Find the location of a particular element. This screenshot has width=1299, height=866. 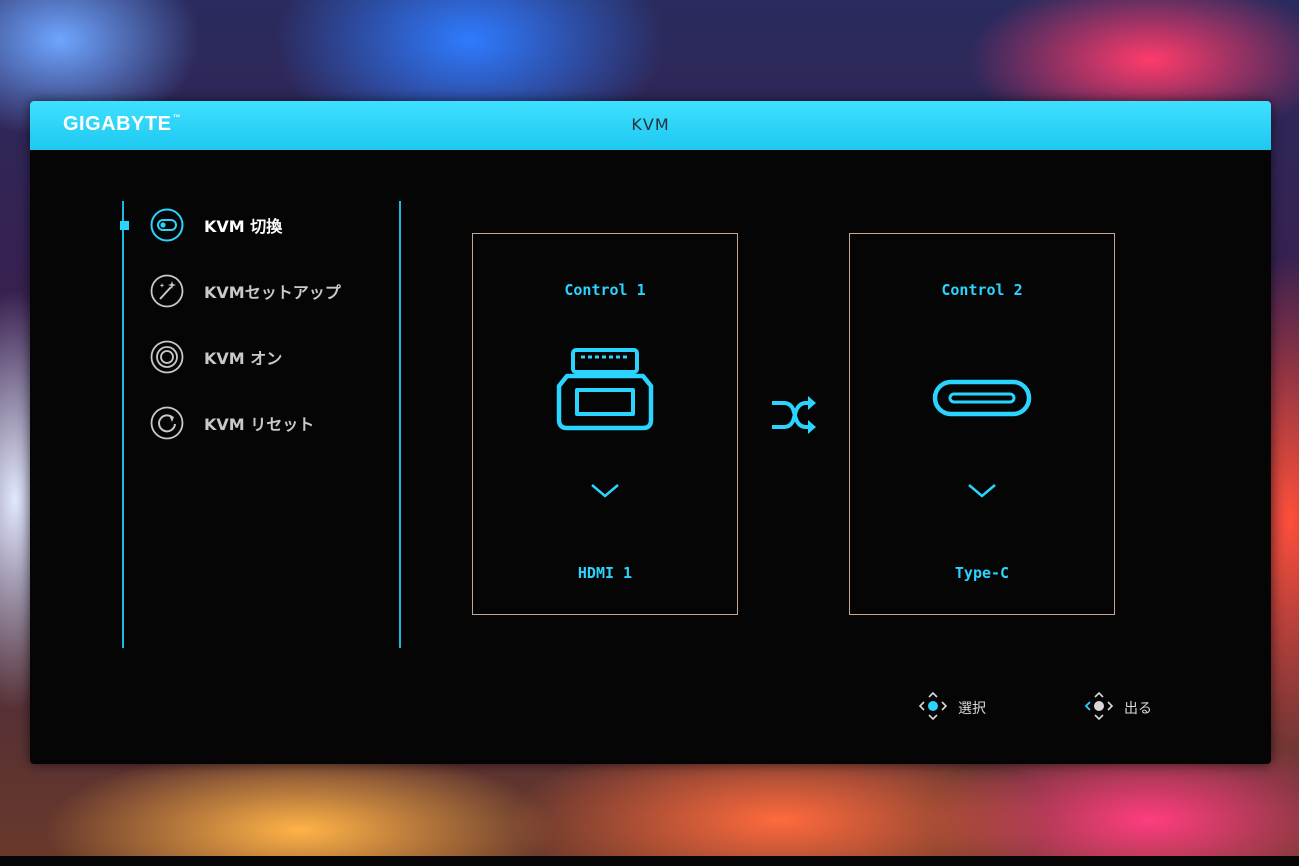

swap-icon is located at coordinates (793, 415).